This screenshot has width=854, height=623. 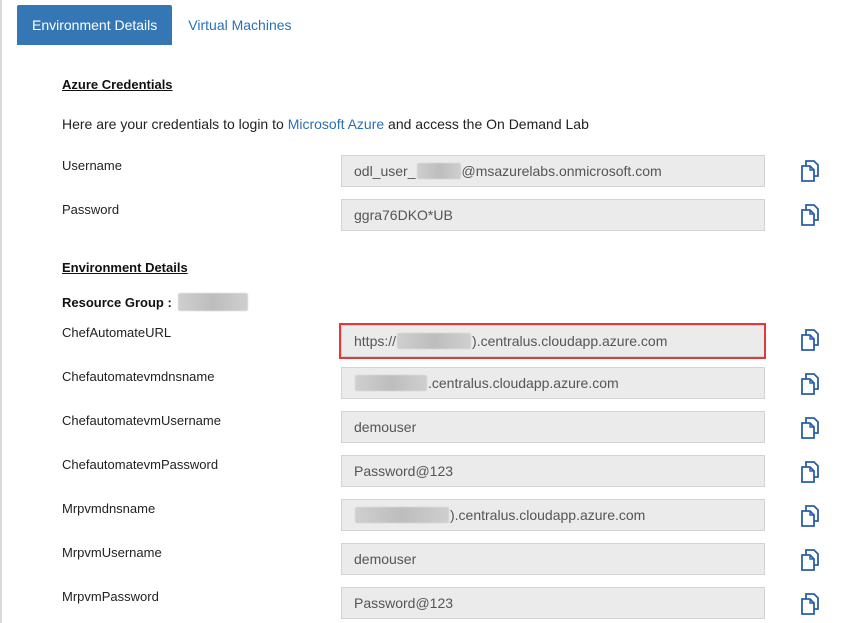 I want to click on tab-environment-details: Environment Details, so click(x=95, y=25).